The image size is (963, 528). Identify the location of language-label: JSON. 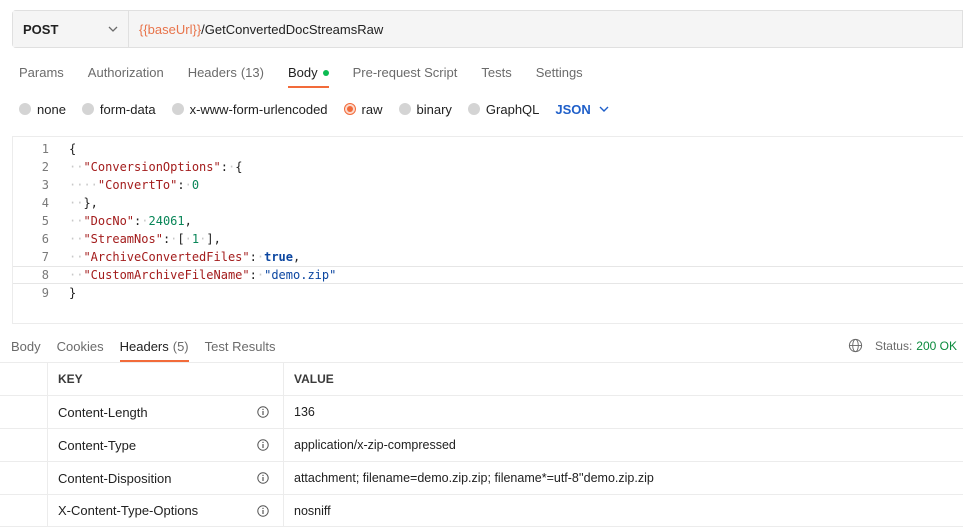
(573, 109).